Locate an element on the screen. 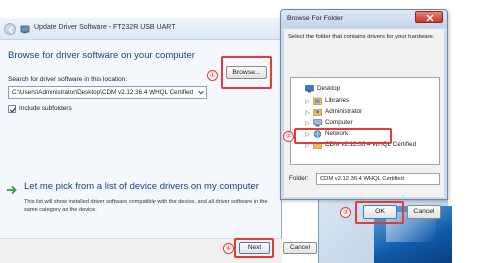 This screenshot has height=263, width=477. back-arrow-icon is located at coordinates (10, 29).